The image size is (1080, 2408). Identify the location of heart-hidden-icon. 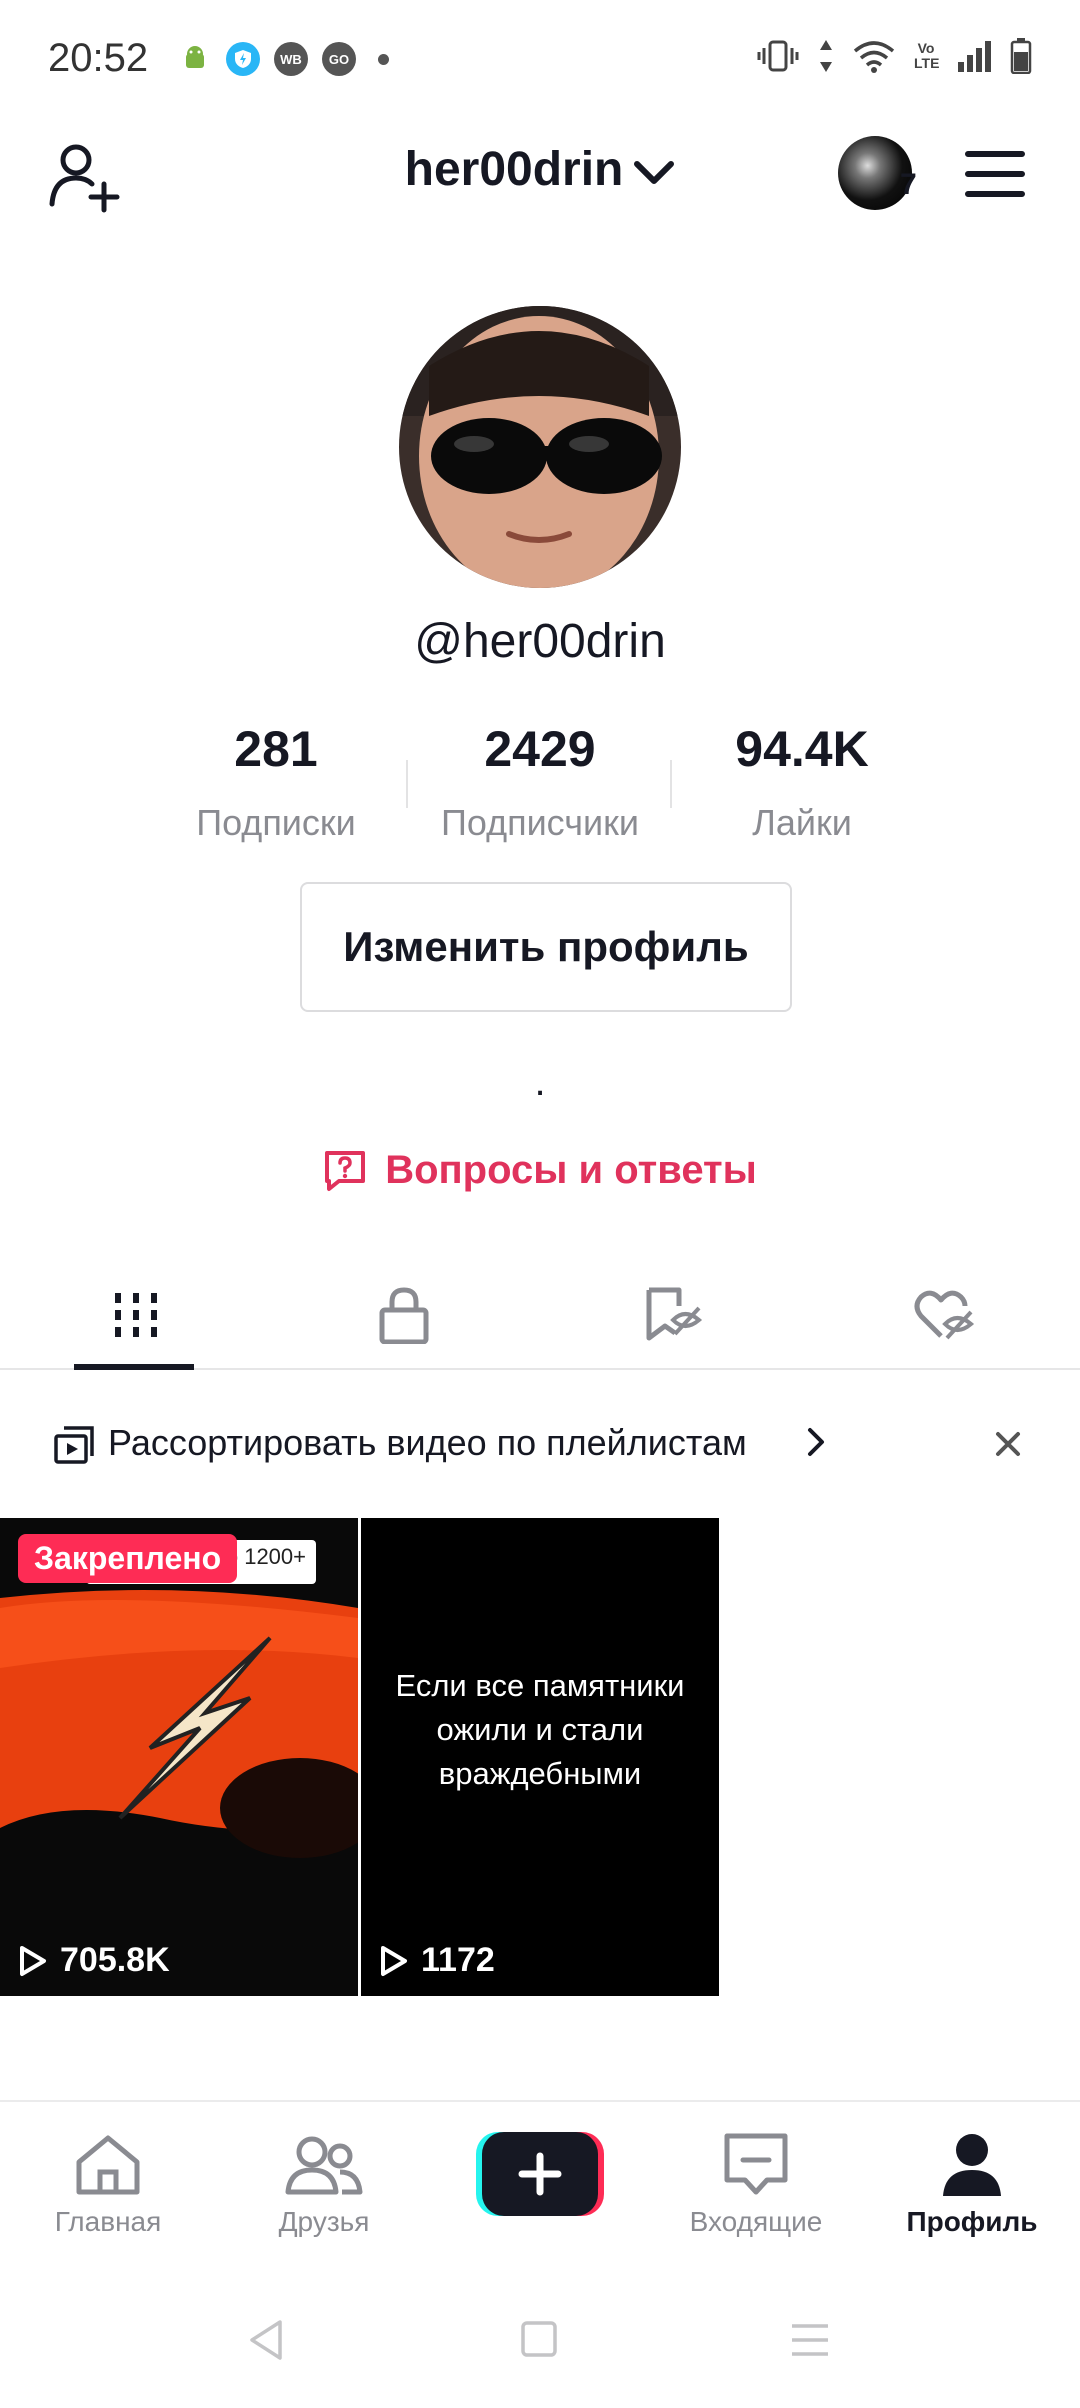
(944, 1315).